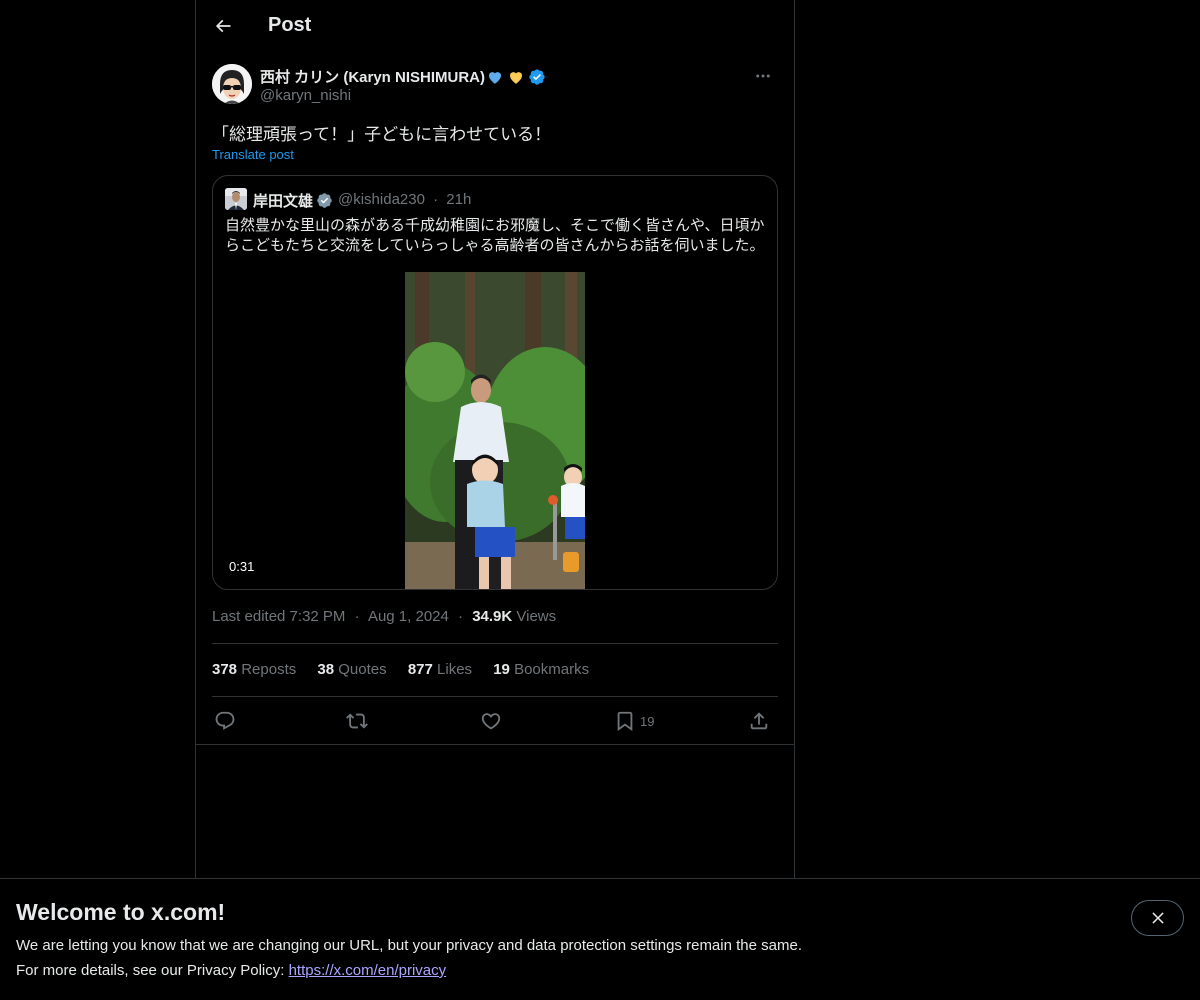 The image size is (1200, 1000). What do you see at coordinates (537, 76) in the screenshot?
I see `verified-badge-icon` at bounding box center [537, 76].